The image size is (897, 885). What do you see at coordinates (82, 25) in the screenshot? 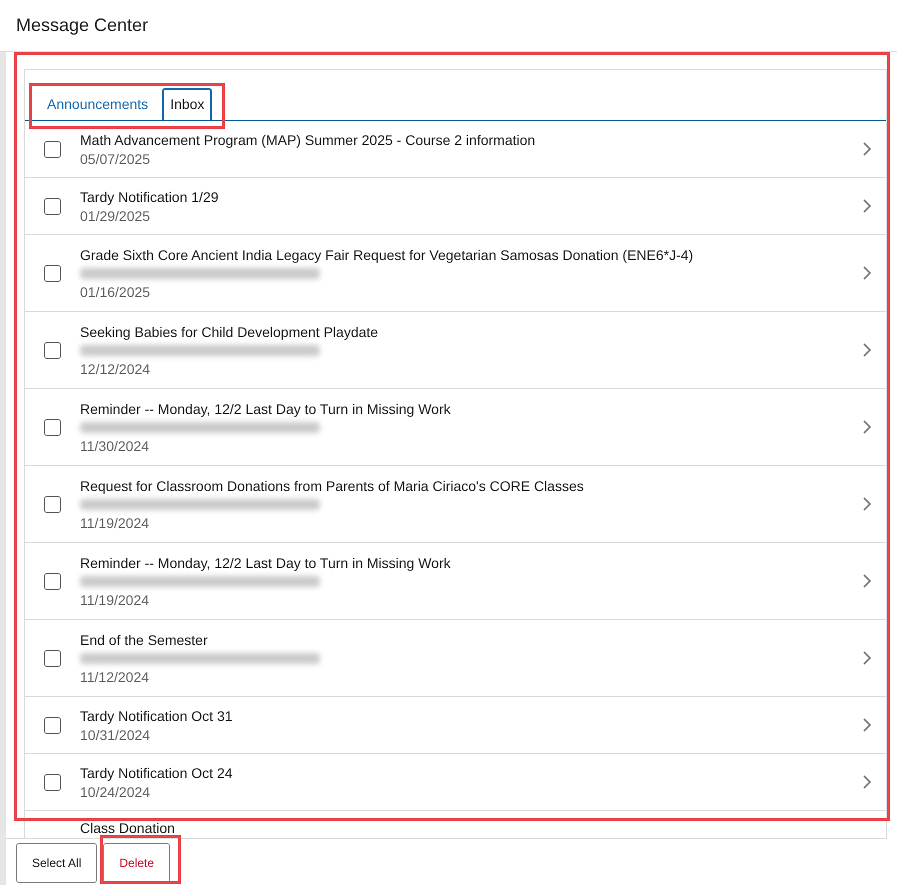
I see `page-title: Message Center` at bounding box center [82, 25].